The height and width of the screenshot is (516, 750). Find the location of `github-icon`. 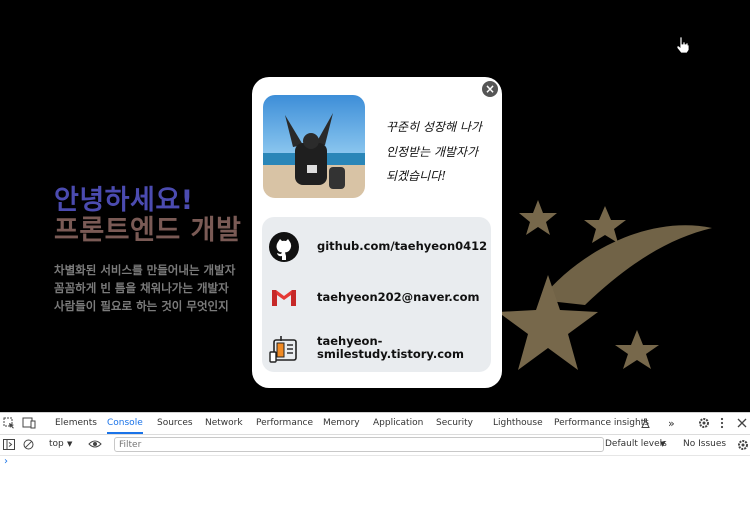

github-icon is located at coordinates (284, 247).